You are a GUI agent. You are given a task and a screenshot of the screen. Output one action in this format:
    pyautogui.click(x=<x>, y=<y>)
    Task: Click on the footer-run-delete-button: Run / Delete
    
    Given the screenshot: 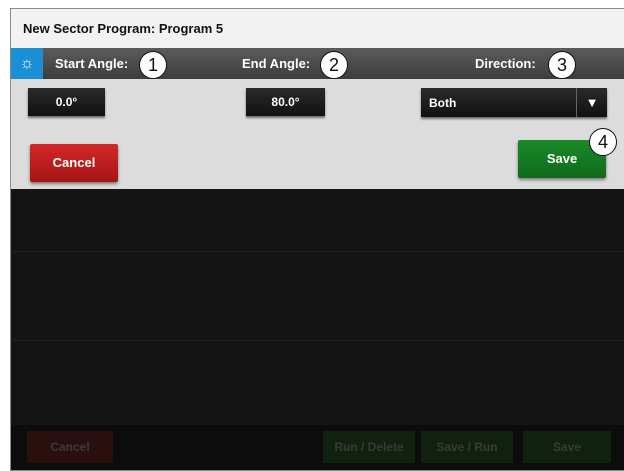 What is the action you would take?
    pyautogui.click(x=369, y=447)
    